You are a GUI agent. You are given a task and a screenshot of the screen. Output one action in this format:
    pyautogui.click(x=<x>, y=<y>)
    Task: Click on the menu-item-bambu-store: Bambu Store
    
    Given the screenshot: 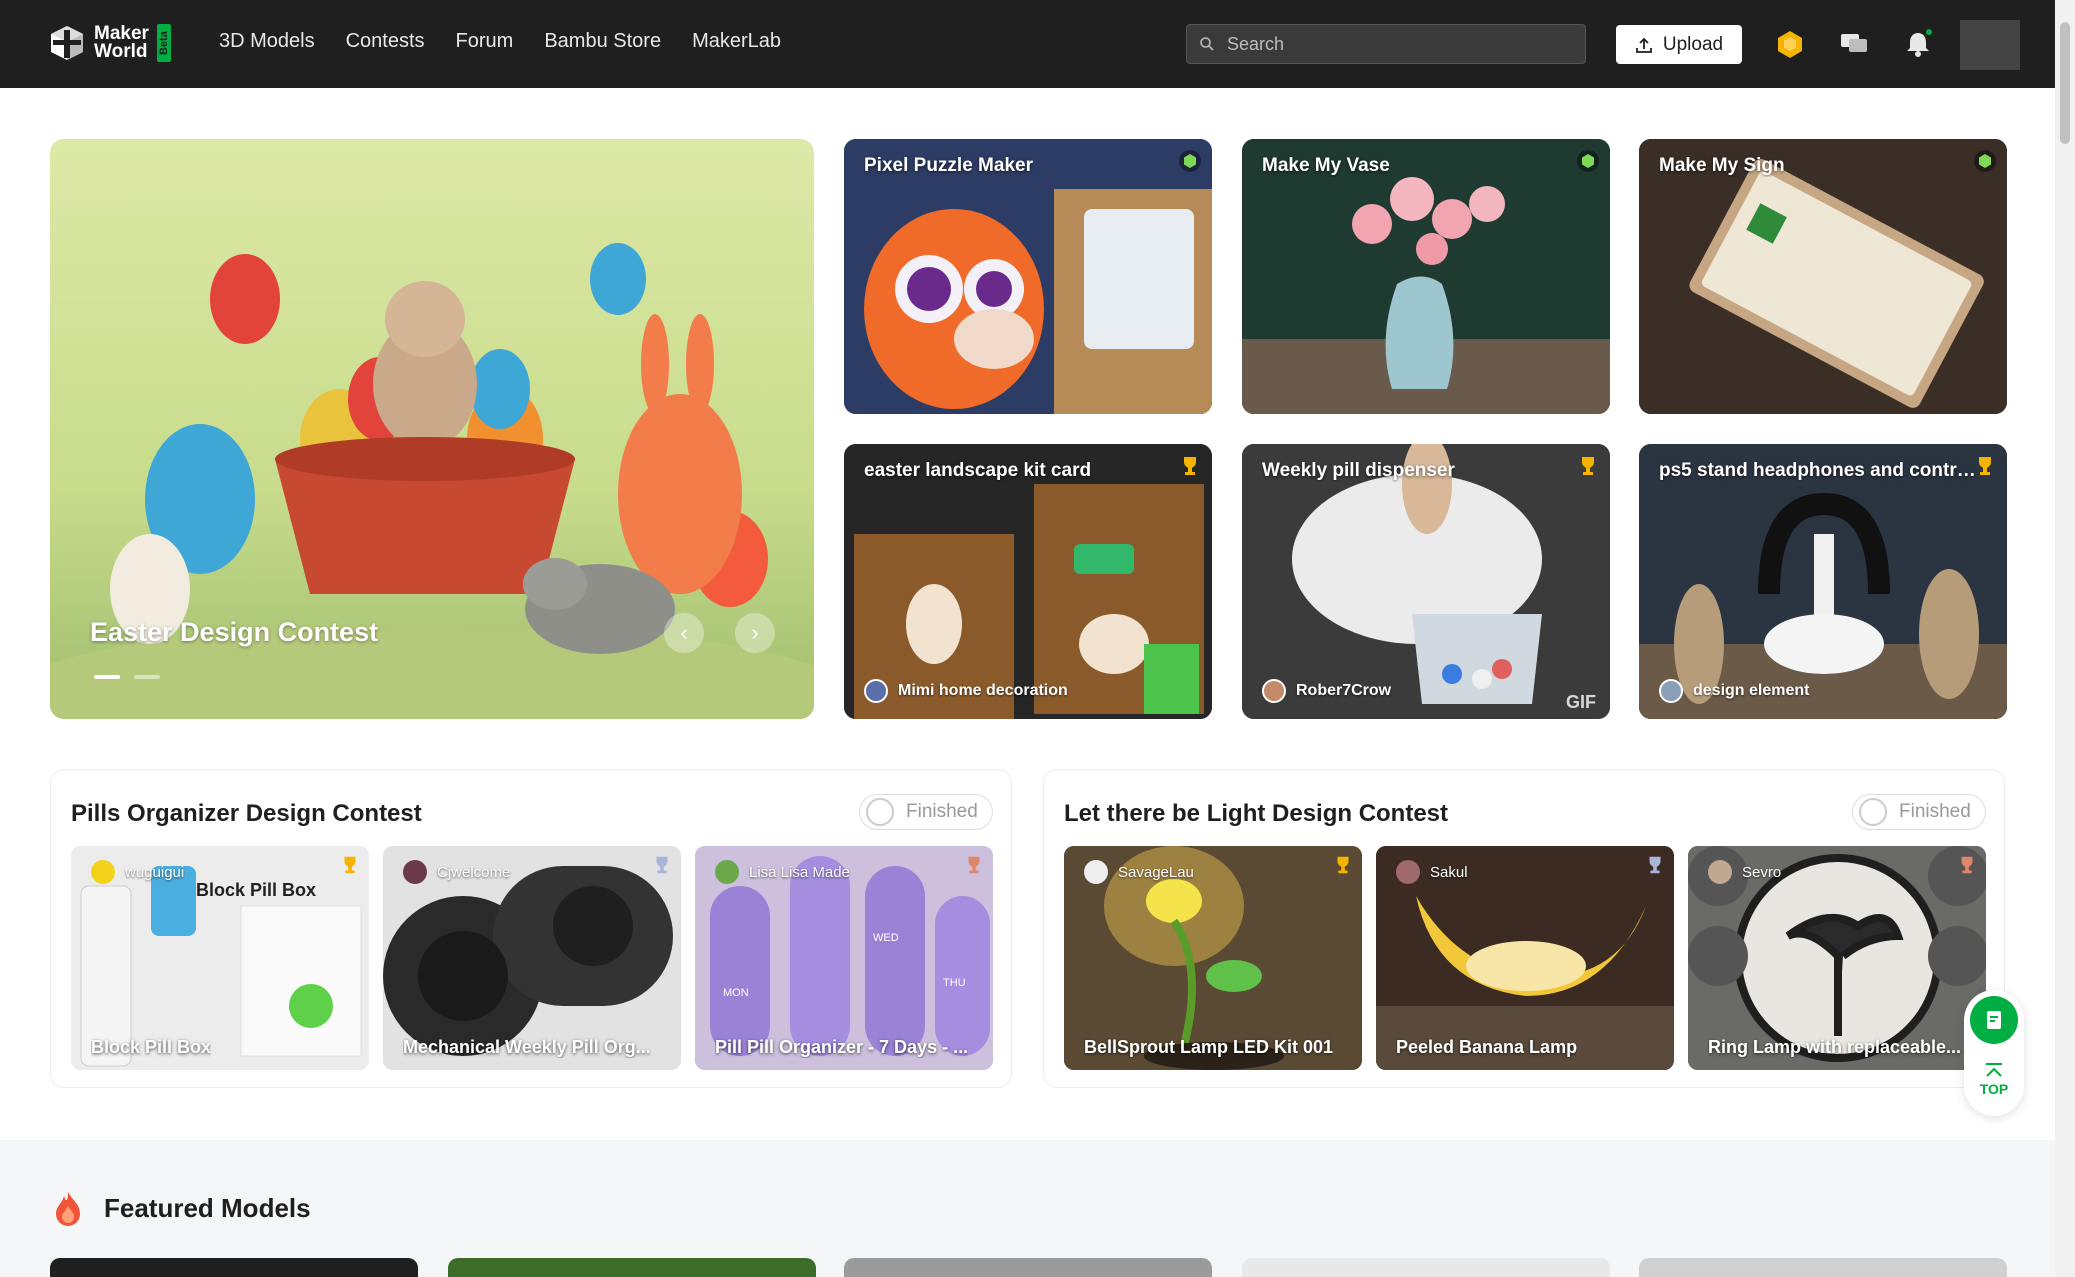 What is the action you would take?
    pyautogui.click(x=602, y=41)
    